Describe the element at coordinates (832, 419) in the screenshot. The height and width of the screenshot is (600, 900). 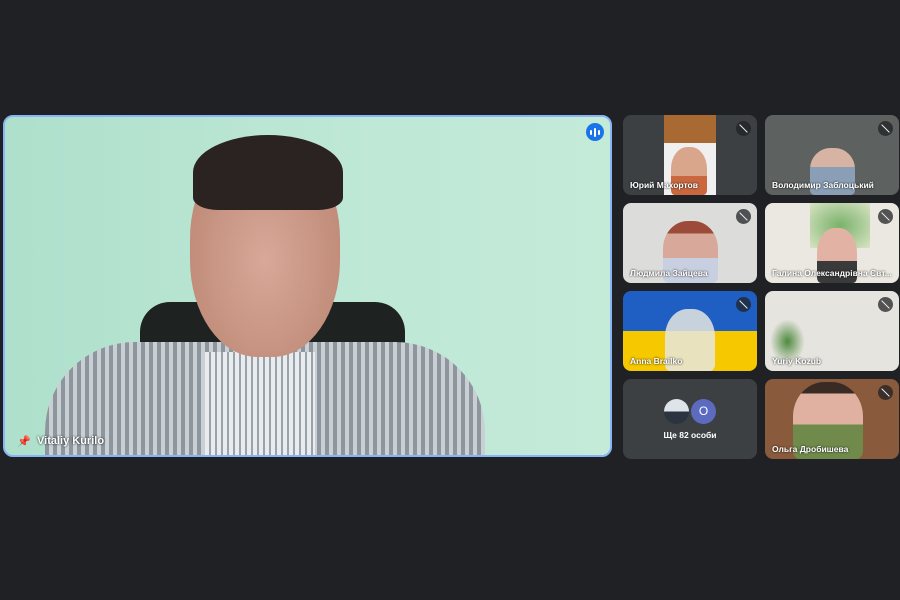
I see `participant-tile: Ольга Дробишева` at that location.